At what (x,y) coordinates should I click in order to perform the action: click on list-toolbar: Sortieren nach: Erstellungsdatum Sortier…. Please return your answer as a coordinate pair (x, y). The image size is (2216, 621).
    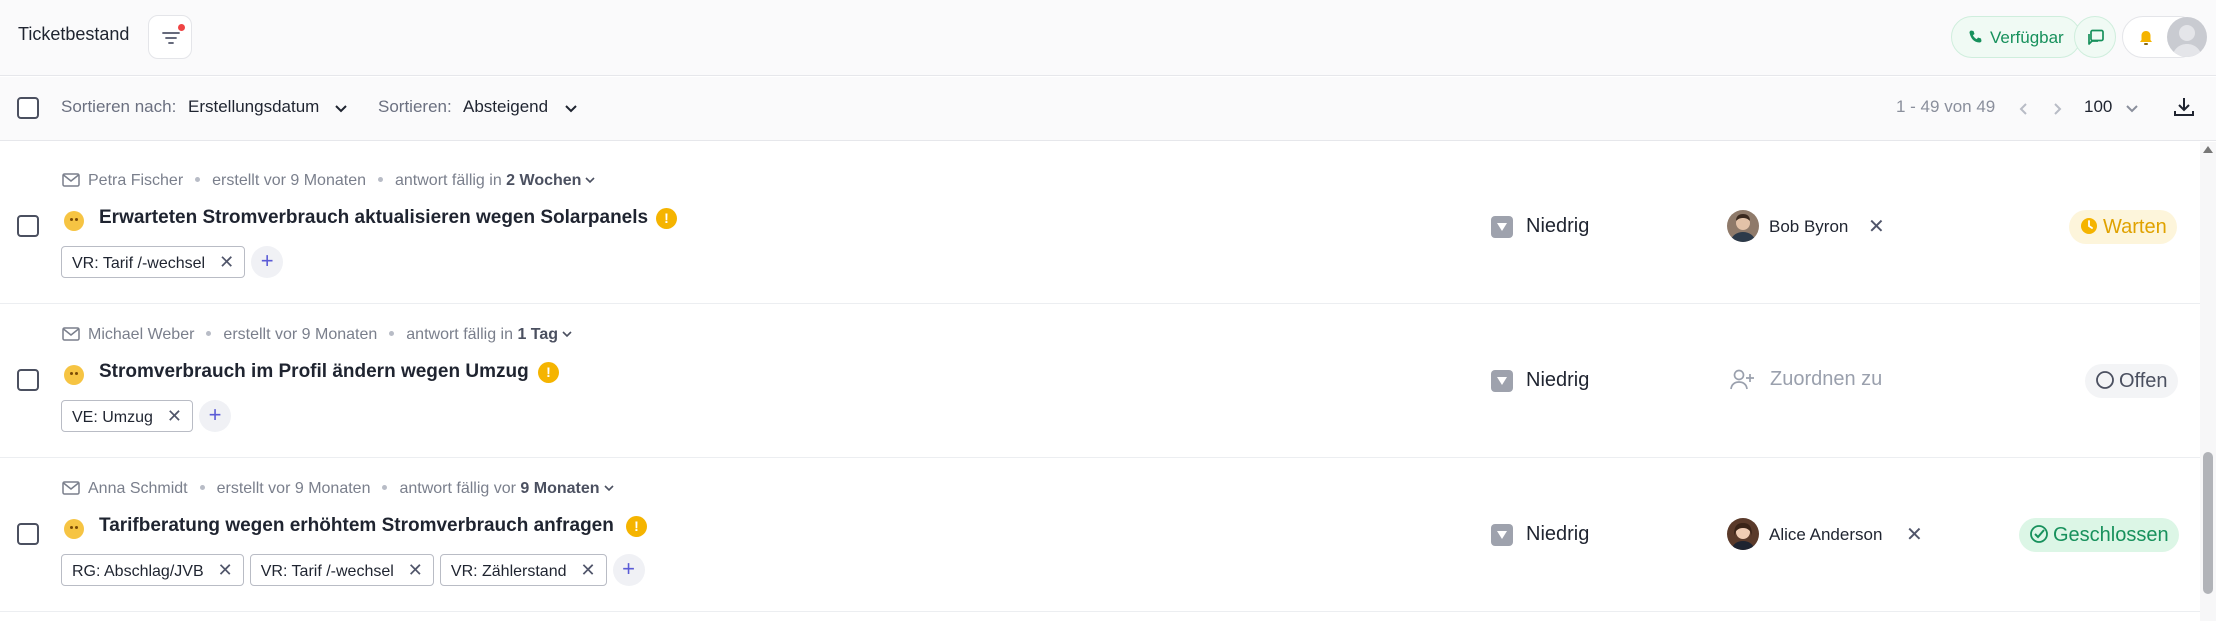
    Looking at the image, I should click on (1108, 109).